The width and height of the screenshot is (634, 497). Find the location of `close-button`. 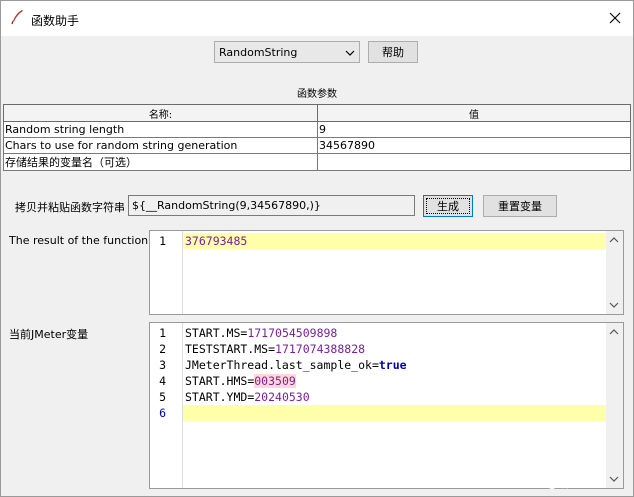

close-button is located at coordinates (615, 18).